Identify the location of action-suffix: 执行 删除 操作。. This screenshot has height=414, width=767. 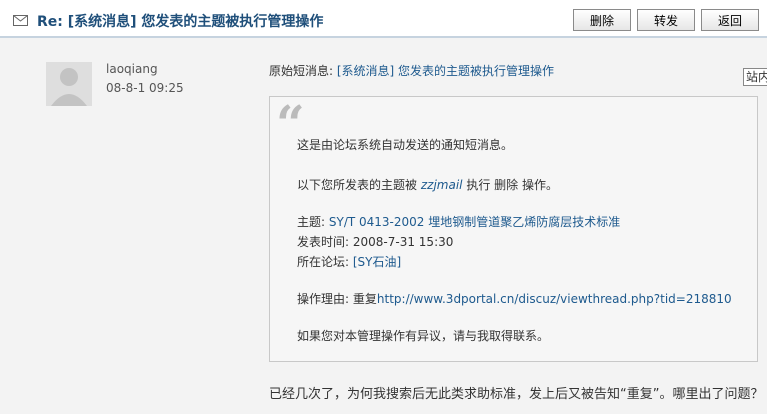
(512, 185).